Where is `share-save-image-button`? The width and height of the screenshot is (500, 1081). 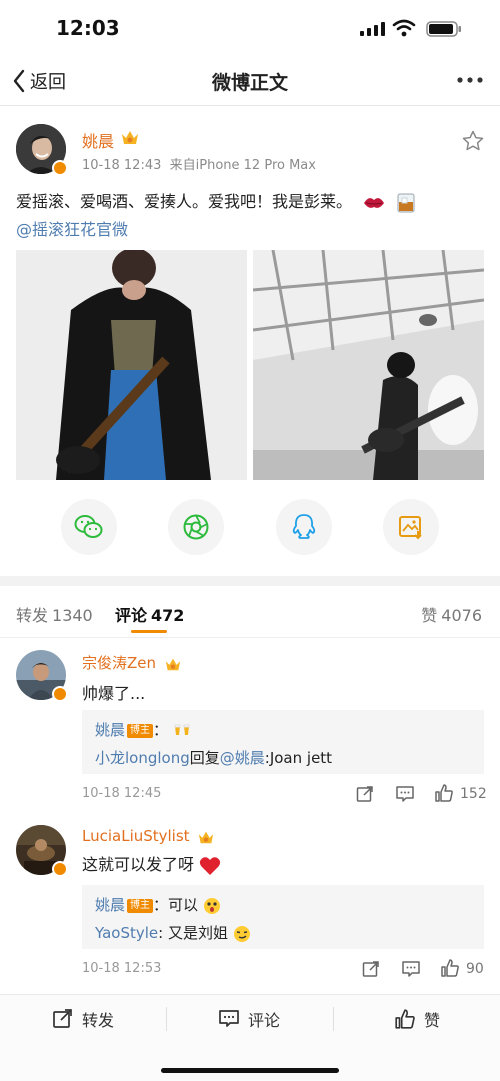
share-save-image-button is located at coordinates (411, 527).